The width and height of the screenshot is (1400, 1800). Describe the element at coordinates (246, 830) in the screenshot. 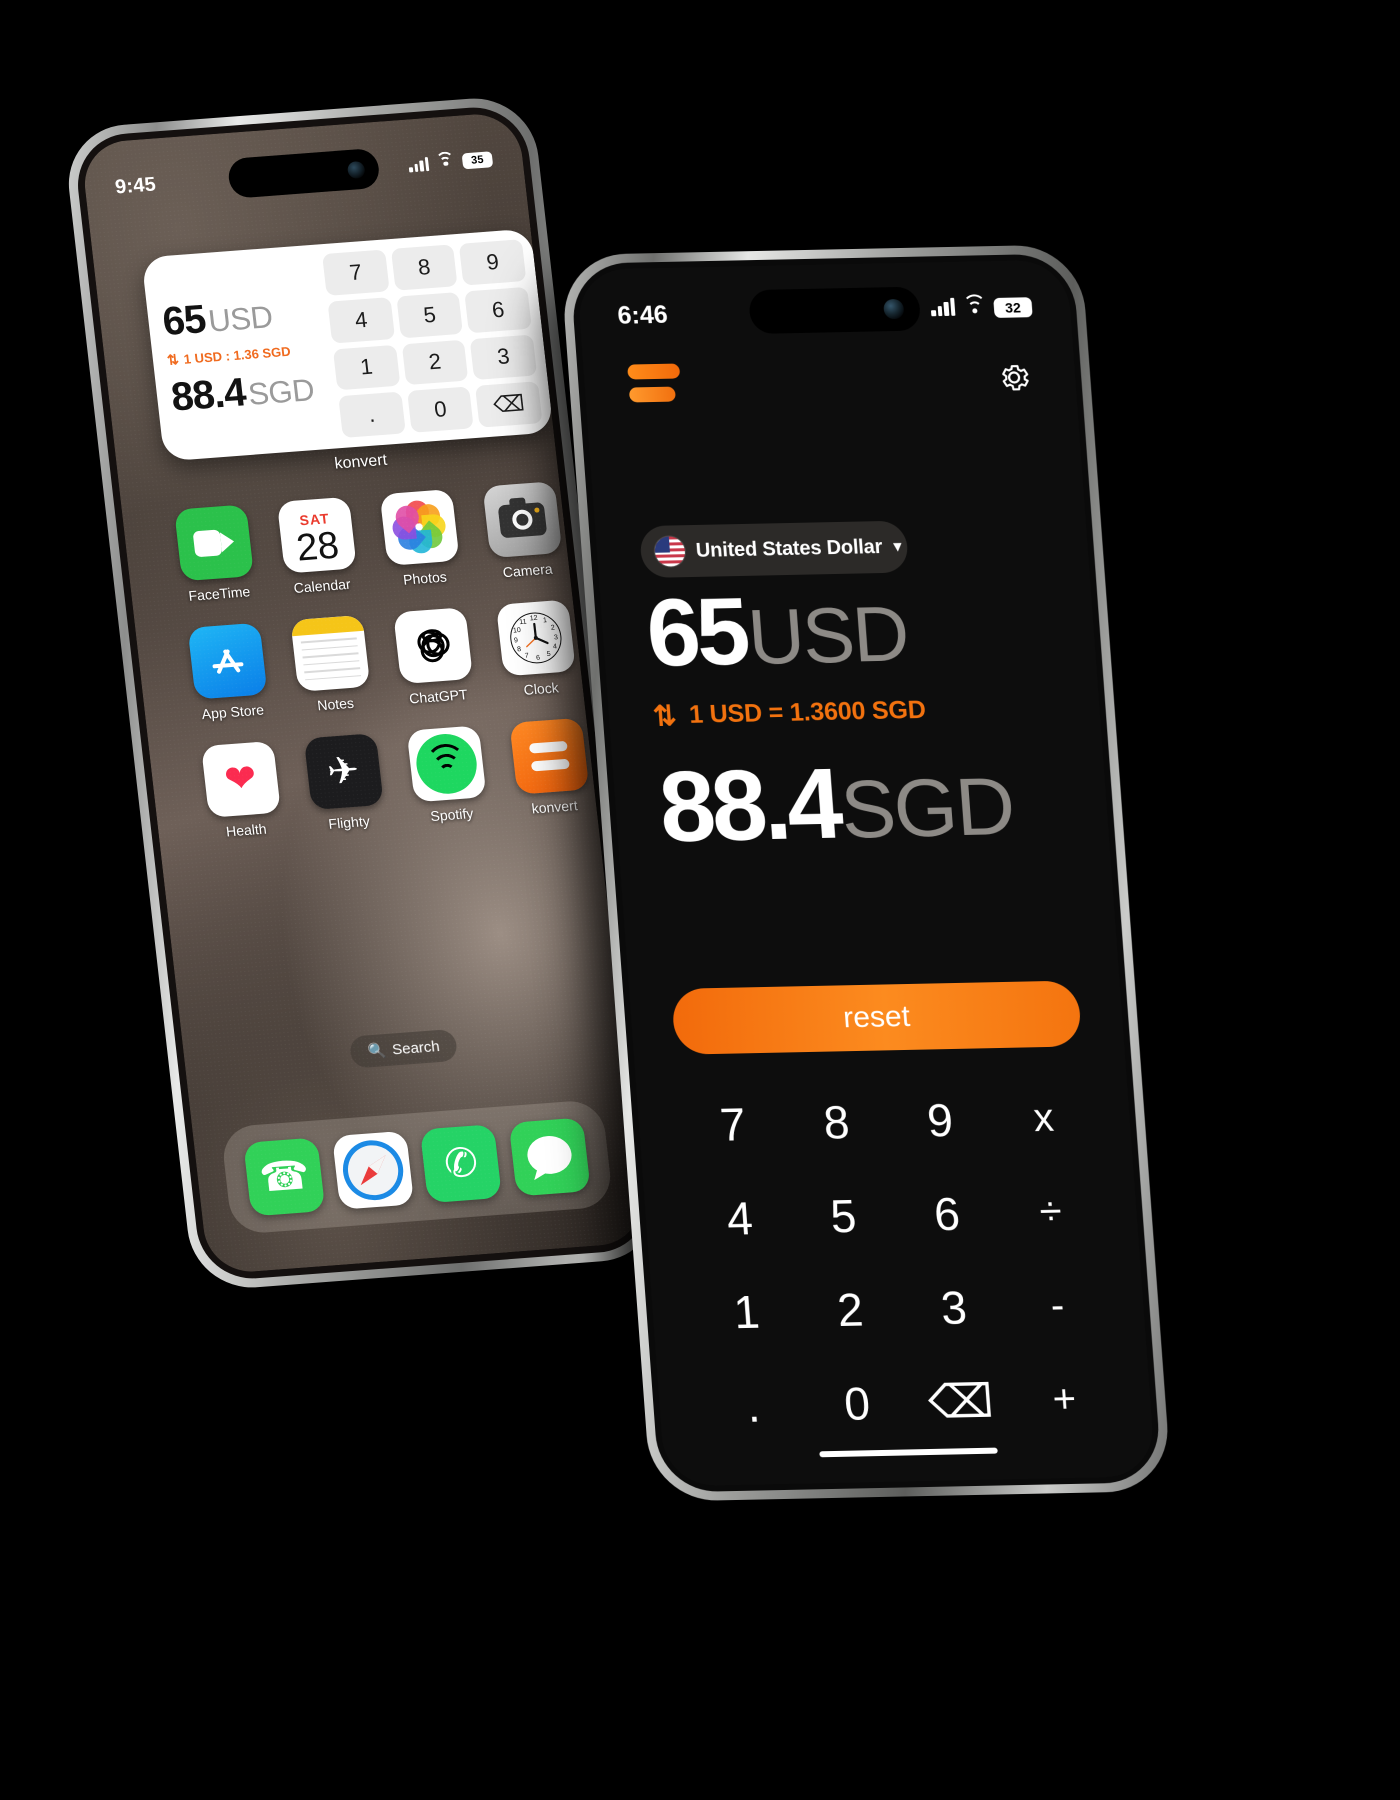

I see `app-label: Health` at that location.